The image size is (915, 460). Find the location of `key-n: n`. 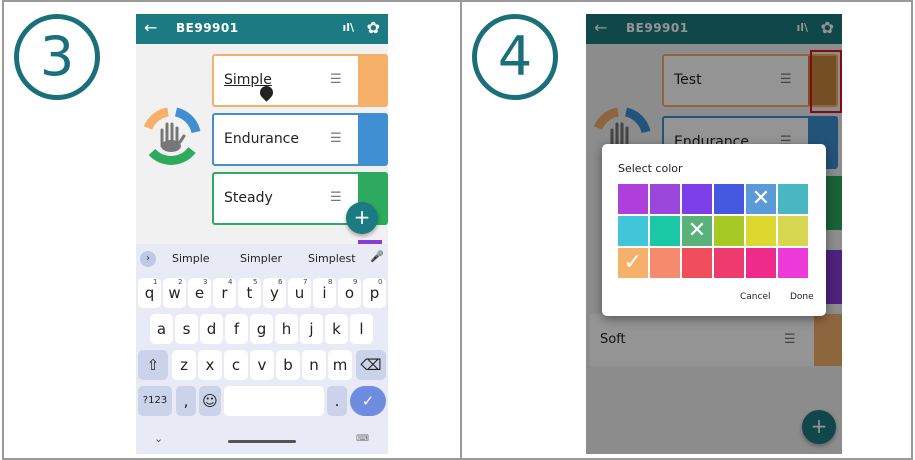

key-n: n is located at coordinates (314, 365).